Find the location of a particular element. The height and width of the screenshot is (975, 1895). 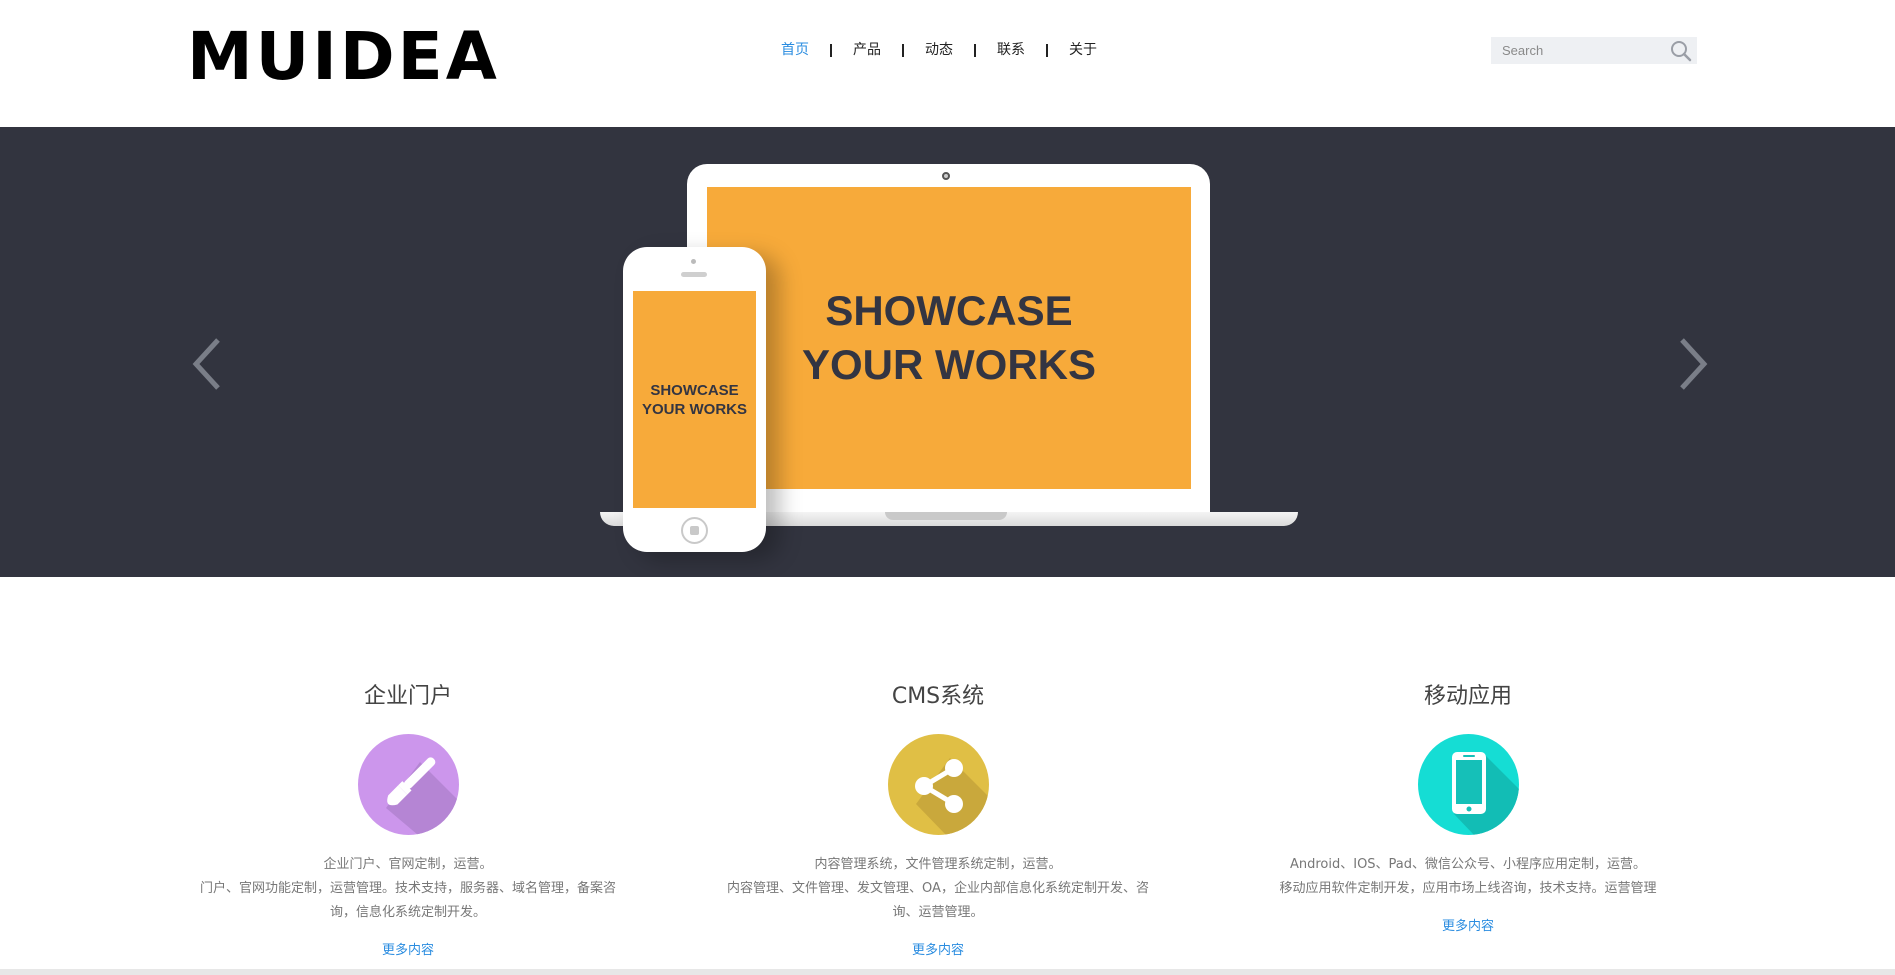

nav-item-products: 产品 is located at coordinates (867, 50).